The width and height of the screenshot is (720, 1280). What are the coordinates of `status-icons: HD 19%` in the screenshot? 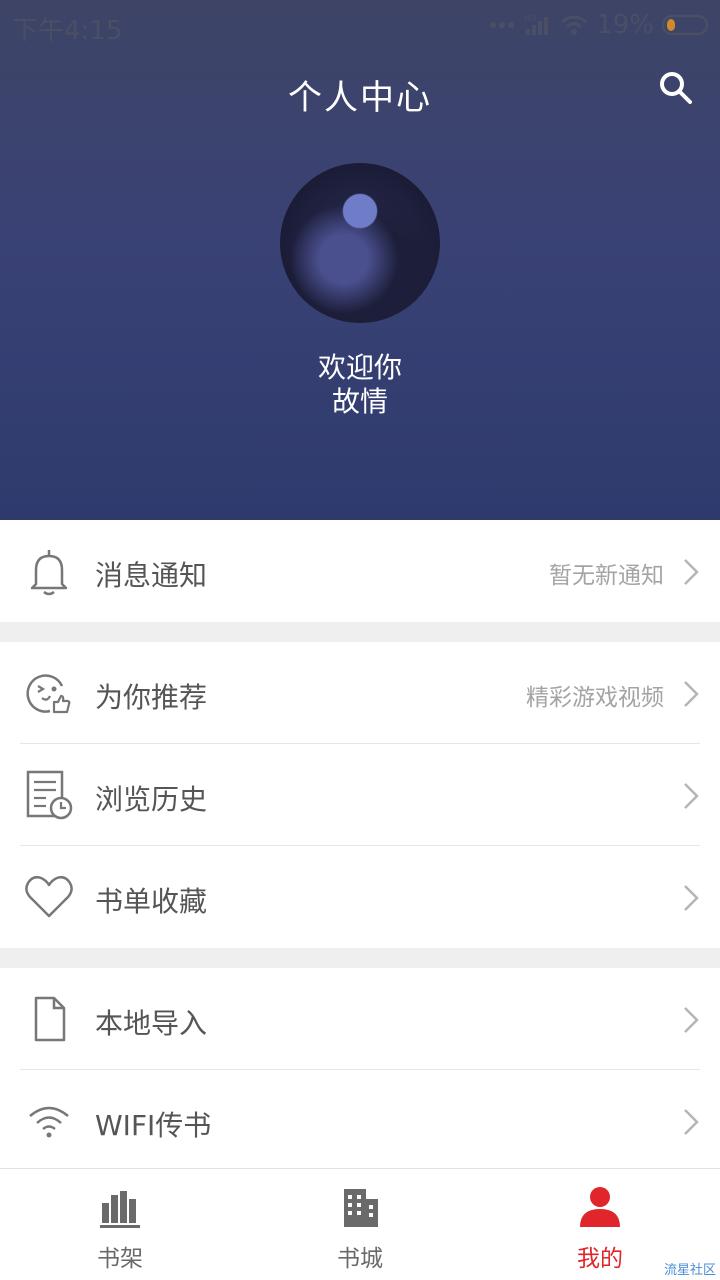 It's located at (599, 25).